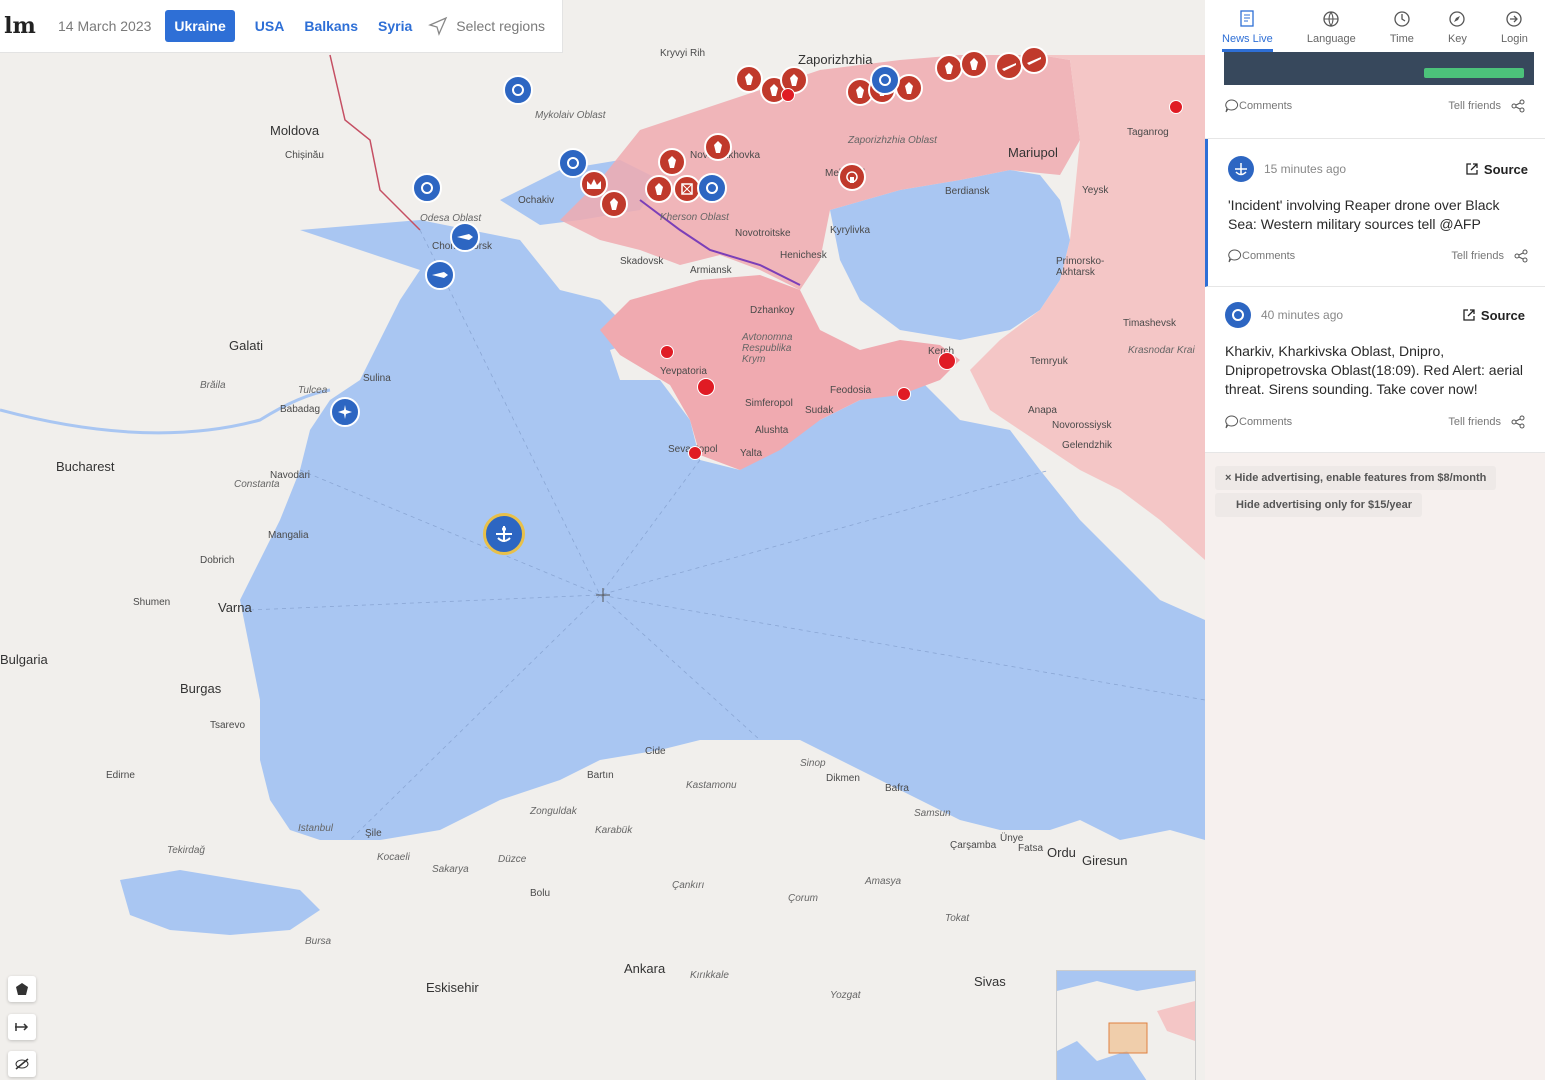  Describe the element at coordinates (683, 53) in the screenshot. I see `label-kryvyi-rih: Kryvyi Rih` at that location.